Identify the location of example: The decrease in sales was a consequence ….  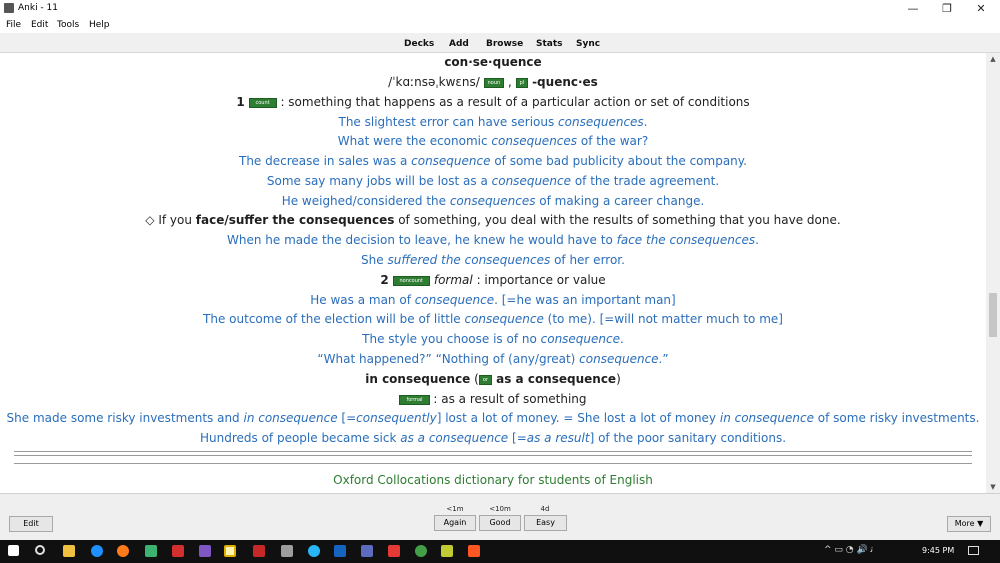
(492, 161).